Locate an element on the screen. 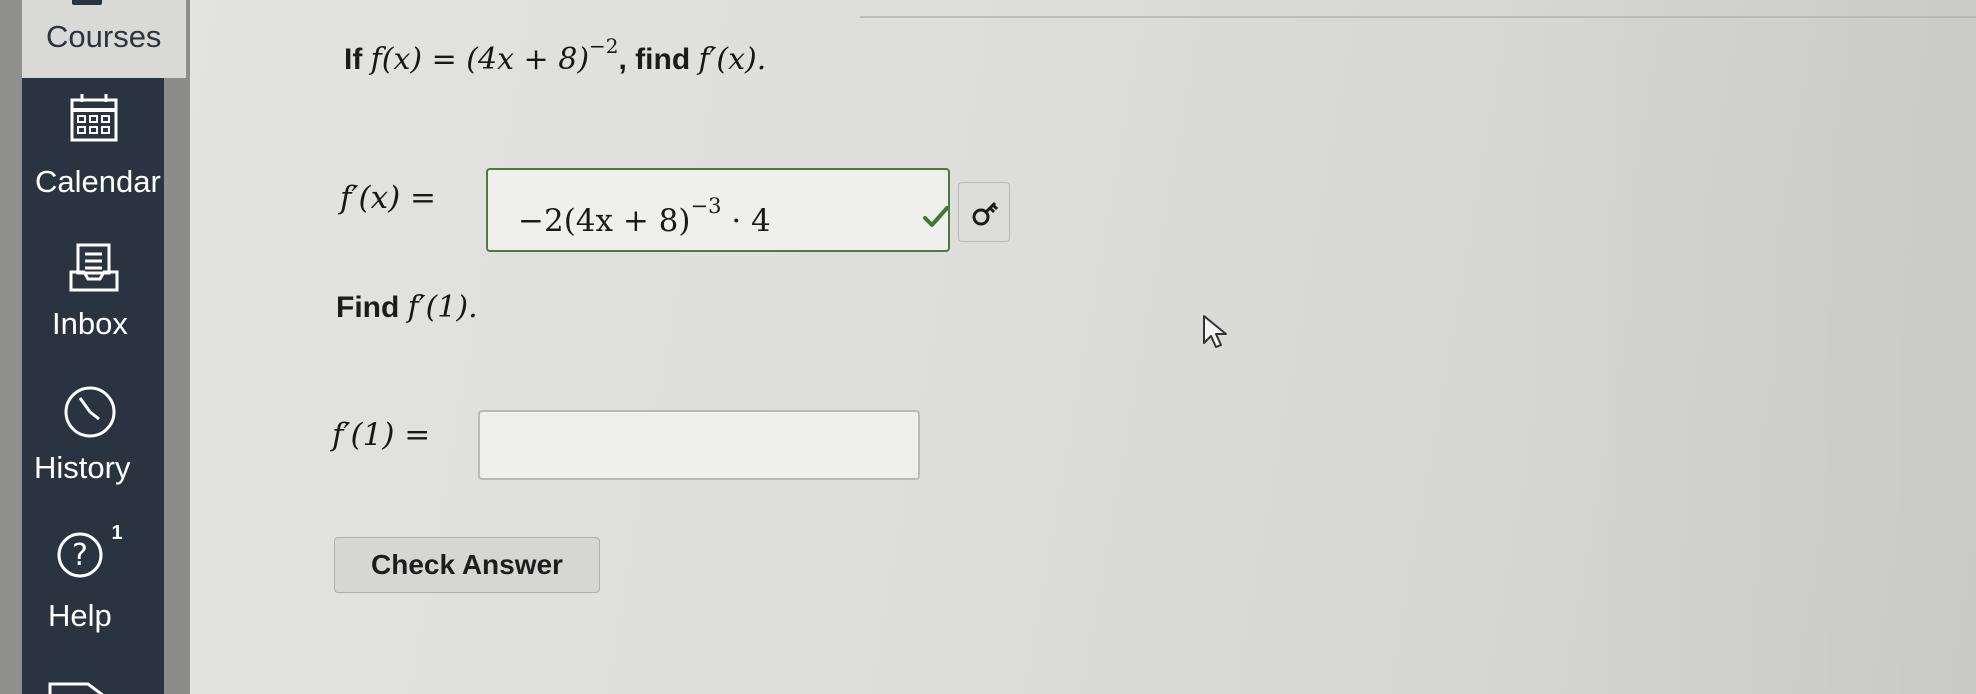  calendar-icon is located at coordinates (94, 118).